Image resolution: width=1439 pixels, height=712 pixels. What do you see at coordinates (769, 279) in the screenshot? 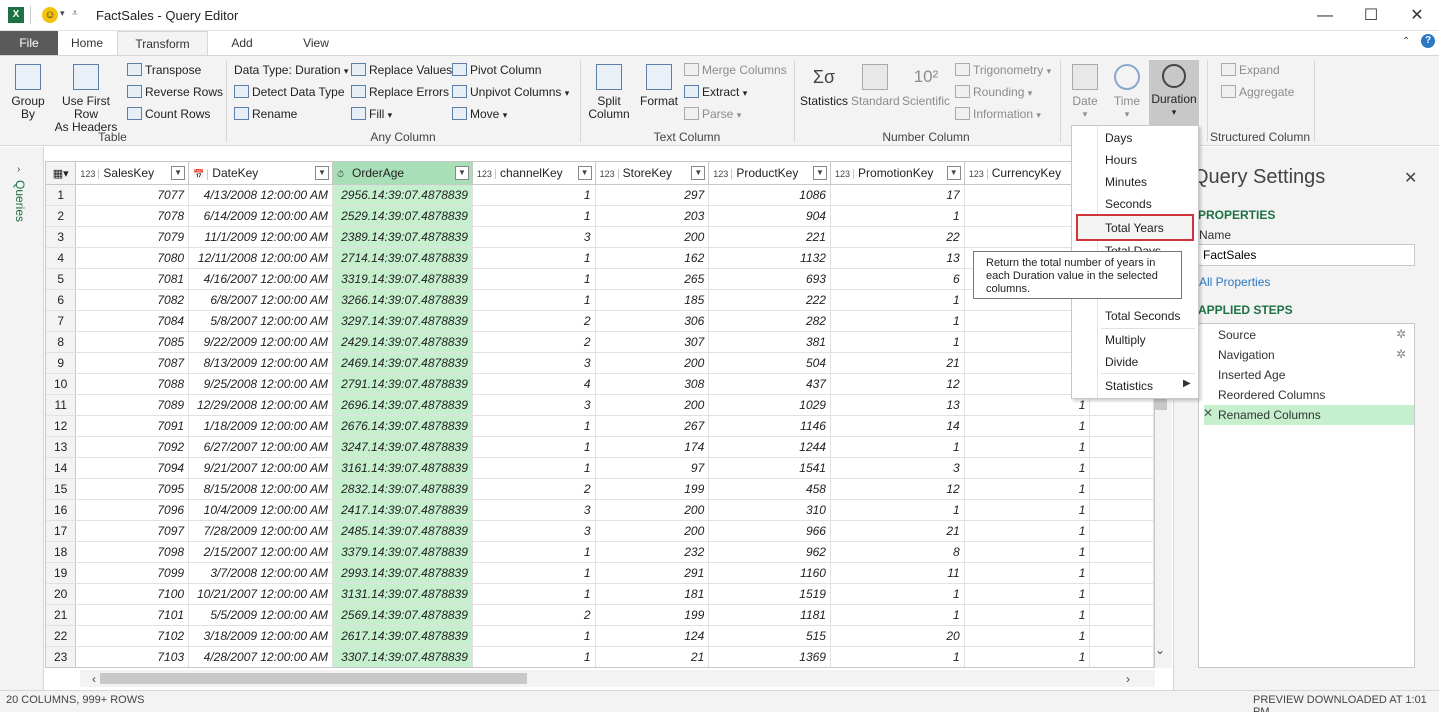
I see `table-cell: 693` at bounding box center [769, 279].